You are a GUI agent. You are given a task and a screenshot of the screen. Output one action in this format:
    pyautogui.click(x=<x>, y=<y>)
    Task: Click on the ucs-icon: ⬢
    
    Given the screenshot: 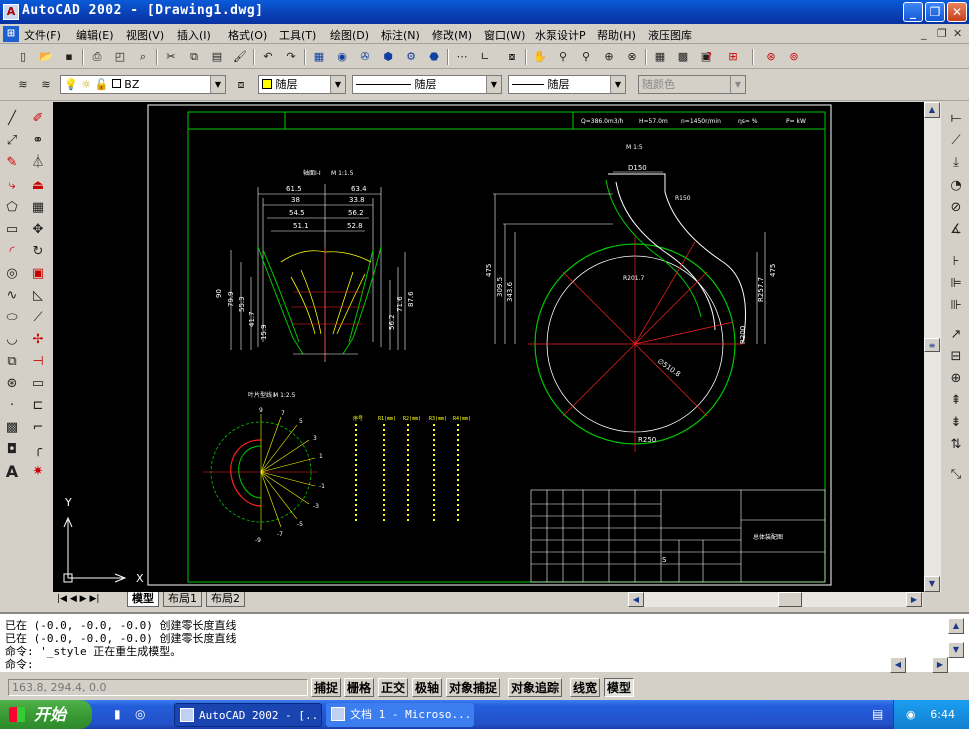 What is the action you would take?
    pyautogui.click(x=388, y=57)
    